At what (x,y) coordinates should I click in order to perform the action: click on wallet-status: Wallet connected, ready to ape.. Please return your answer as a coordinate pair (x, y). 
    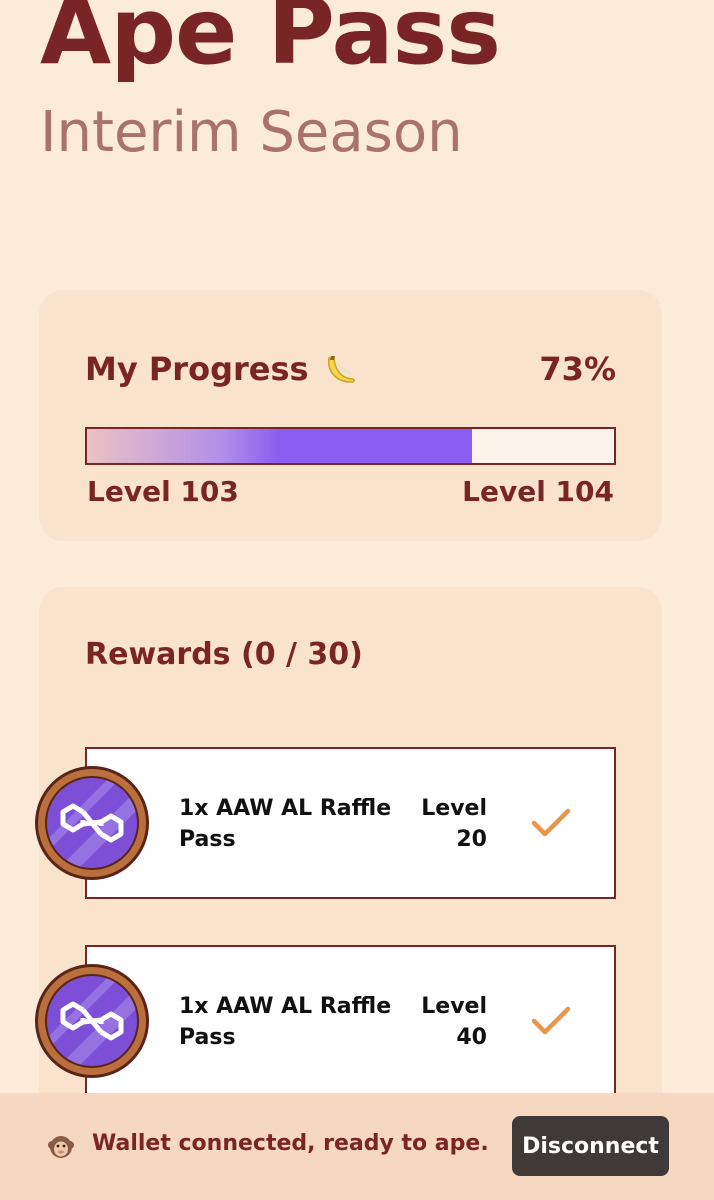
    Looking at the image, I should click on (290, 1143).